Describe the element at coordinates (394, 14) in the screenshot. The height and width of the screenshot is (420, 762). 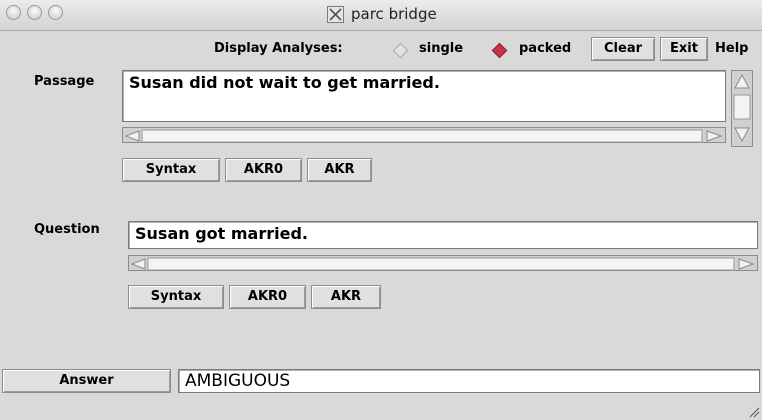
I see `window-title: parc bridge` at that location.